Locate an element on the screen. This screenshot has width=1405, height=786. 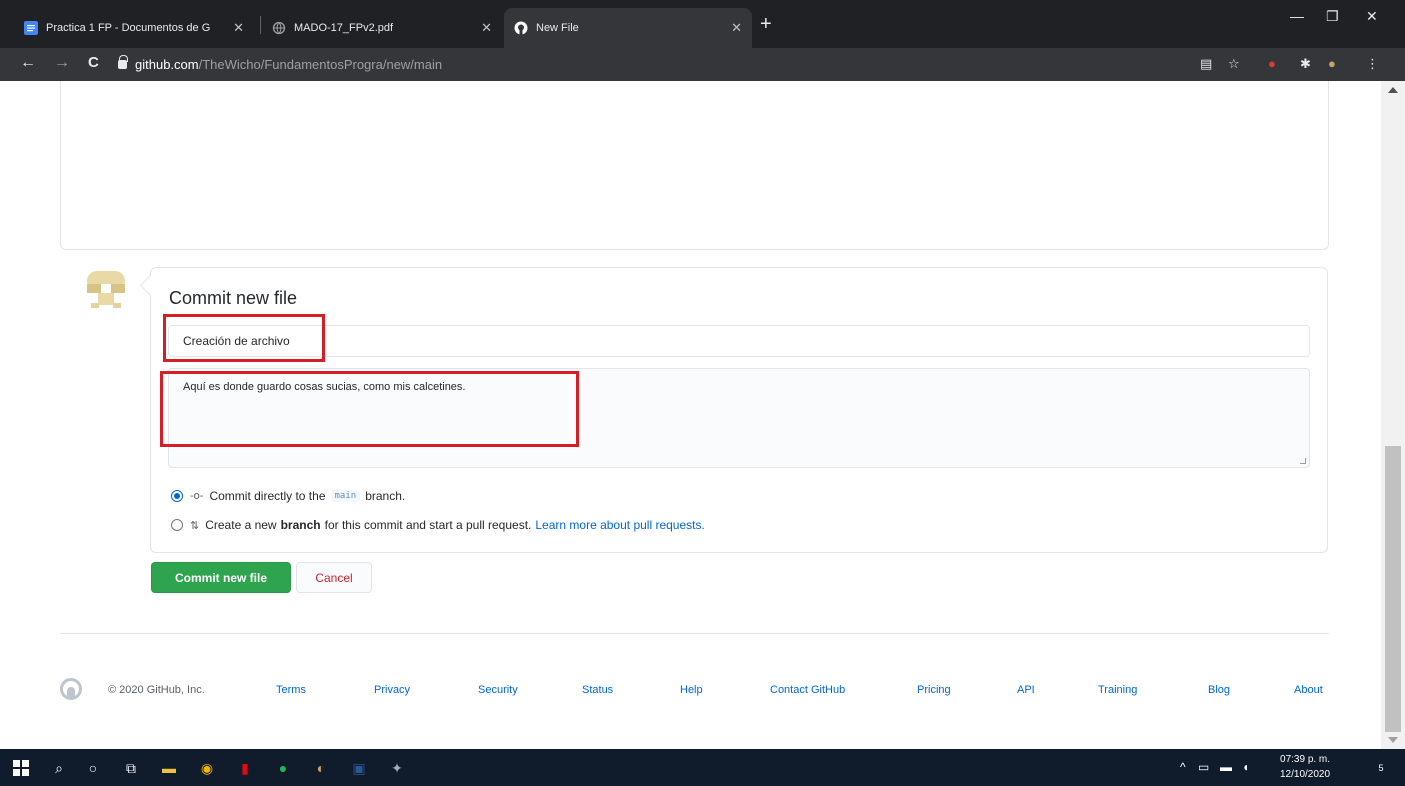
notification-count: 5 is located at coordinates (1381, 768).